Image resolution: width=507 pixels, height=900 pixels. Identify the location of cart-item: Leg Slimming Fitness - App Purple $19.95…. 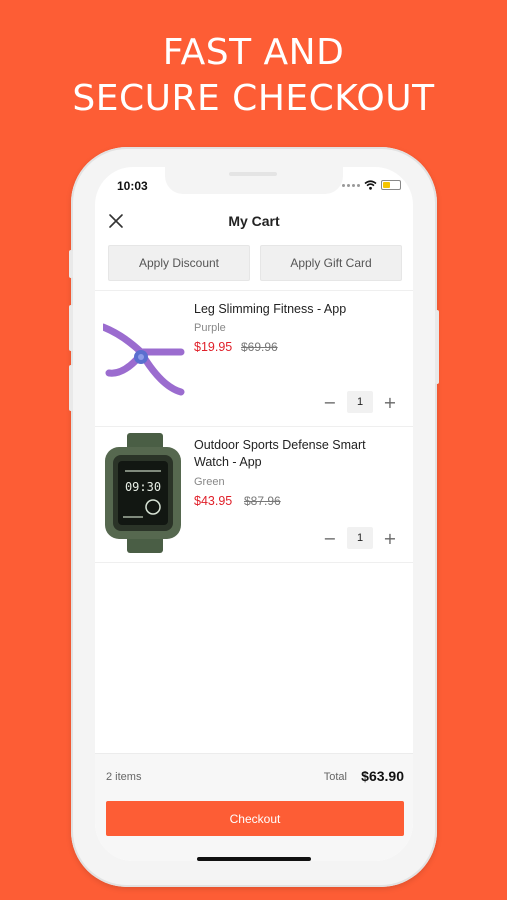
(254, 358).